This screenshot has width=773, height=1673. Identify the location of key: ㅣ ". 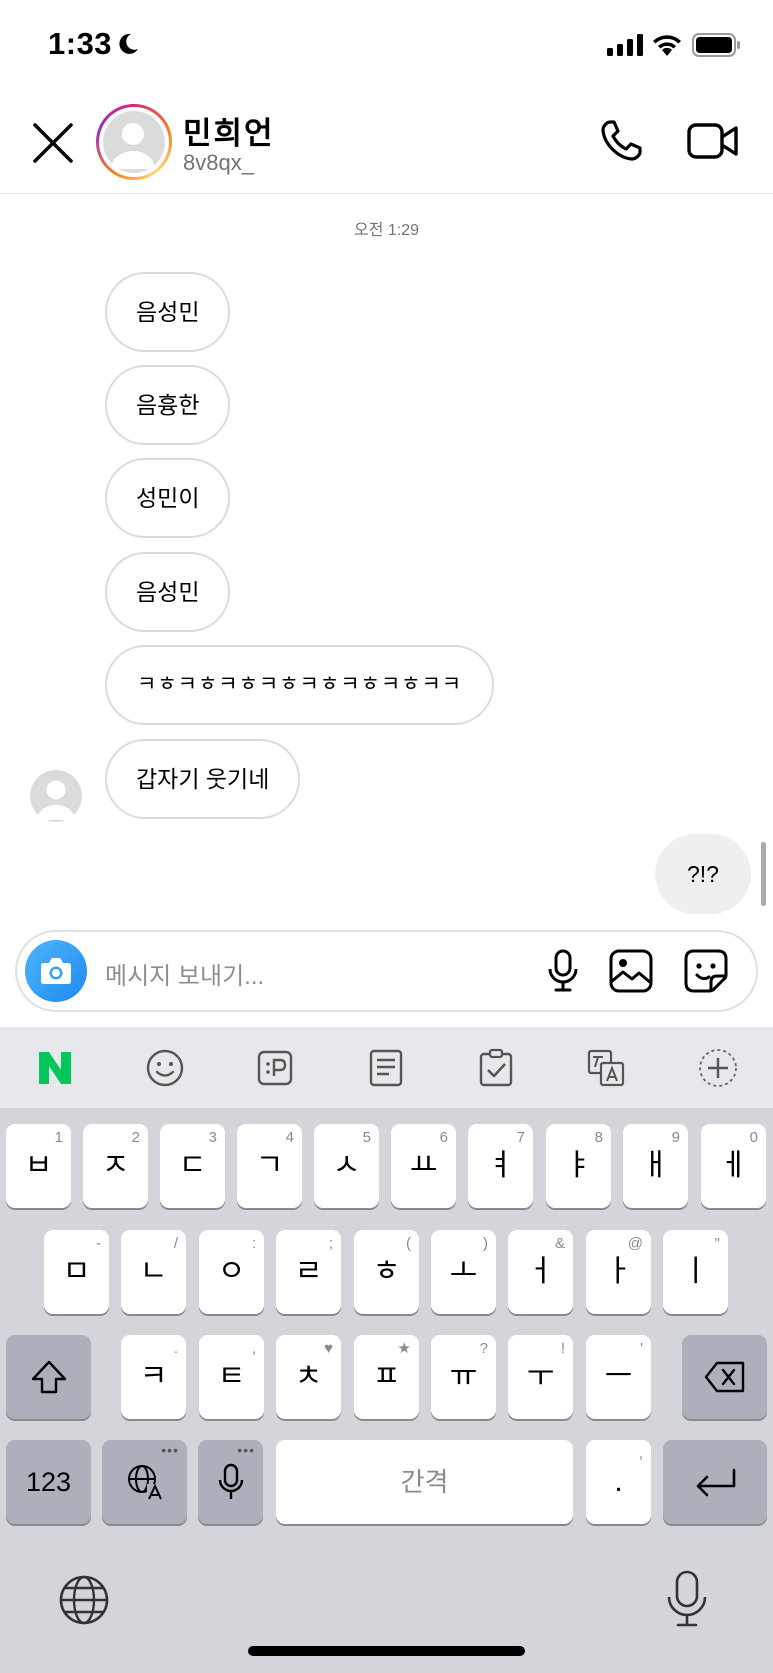
(695, 1272).